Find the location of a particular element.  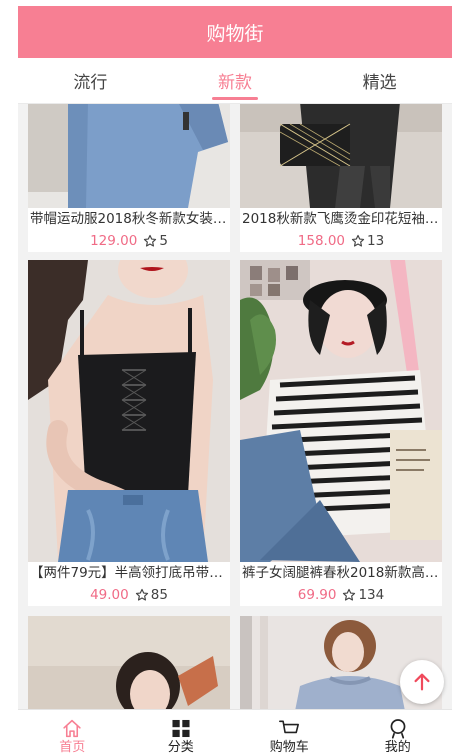

product-meta: 158.00 13 is located at coordinates (341, 241).